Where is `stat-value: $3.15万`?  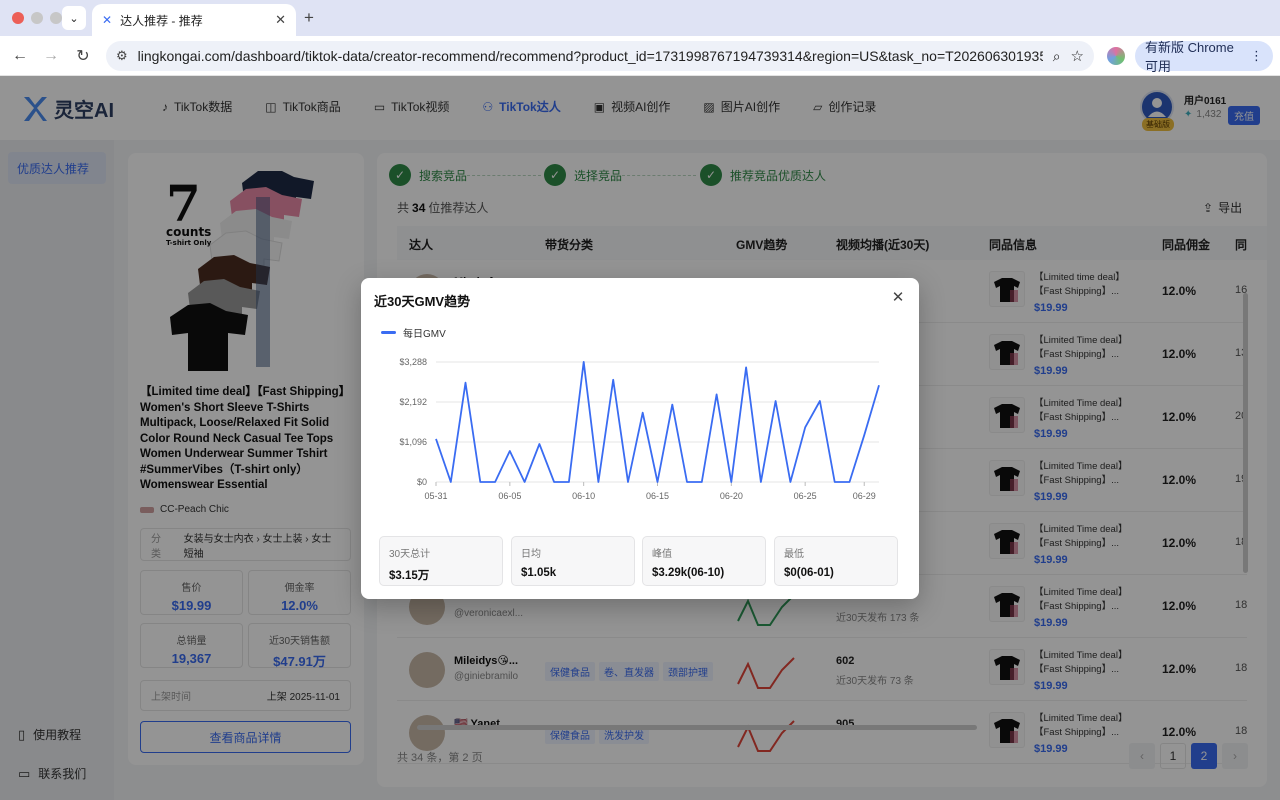 stat-value: $3.15万 is located at coordinates (409, 576).